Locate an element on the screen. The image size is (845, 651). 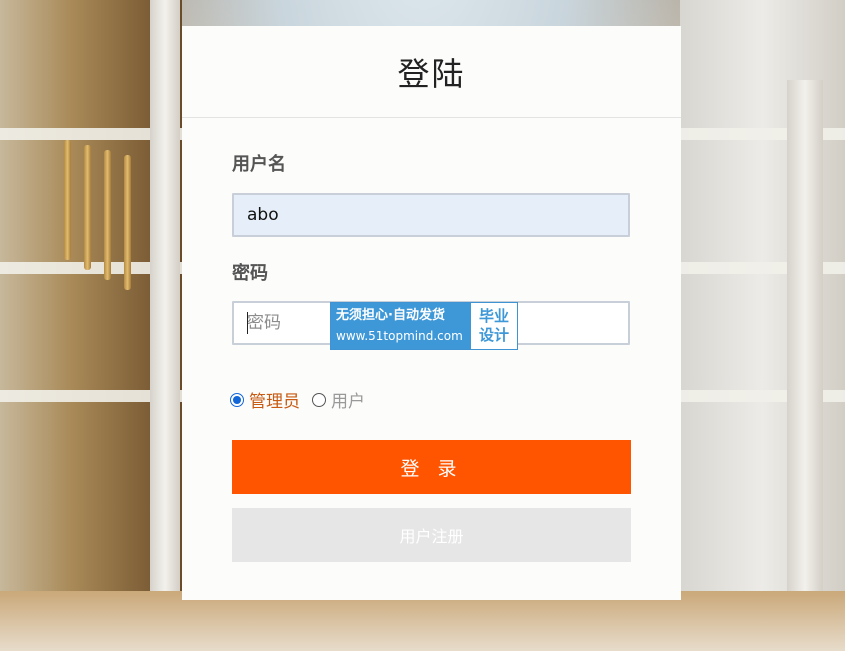
role-label-admin: 管理员 is located at coordinates (274, 402).